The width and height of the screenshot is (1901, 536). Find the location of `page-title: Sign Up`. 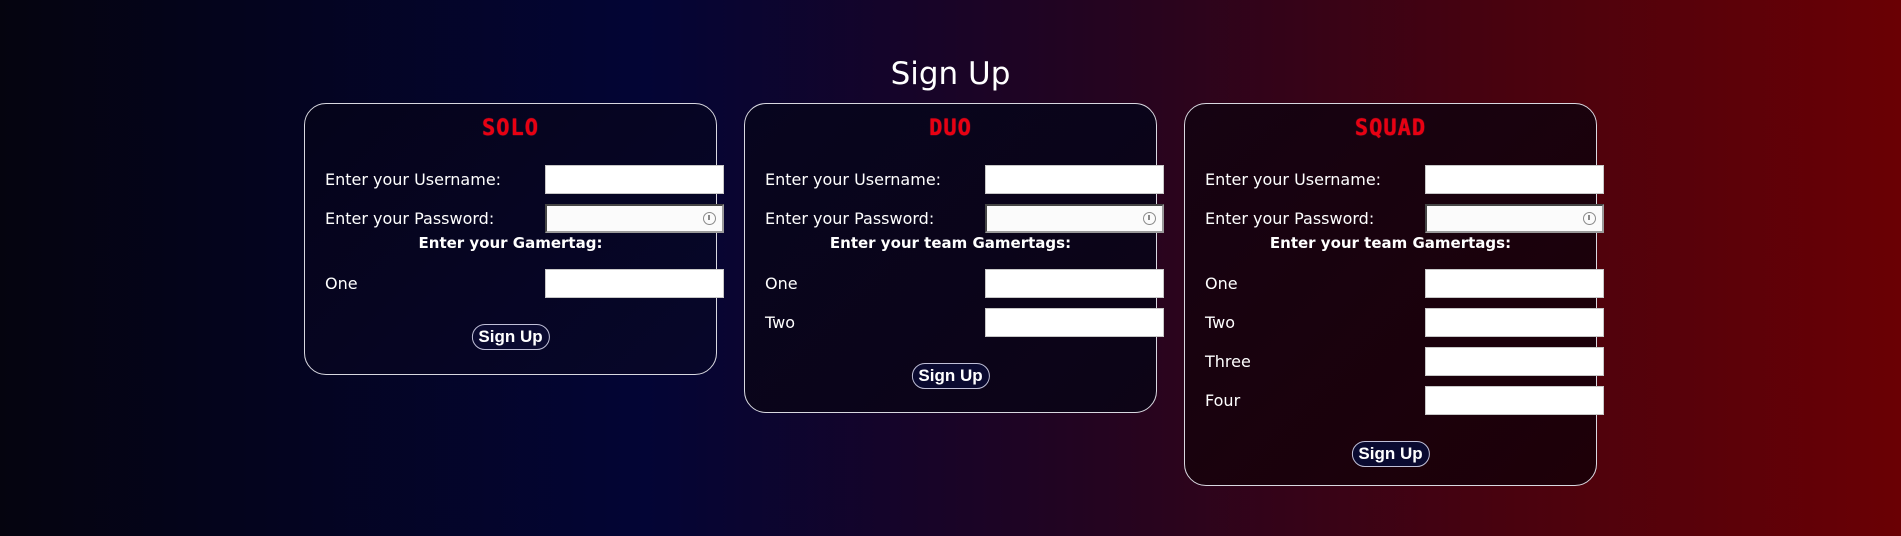

page-title: Sign Up is located at coordinates (950, 74).